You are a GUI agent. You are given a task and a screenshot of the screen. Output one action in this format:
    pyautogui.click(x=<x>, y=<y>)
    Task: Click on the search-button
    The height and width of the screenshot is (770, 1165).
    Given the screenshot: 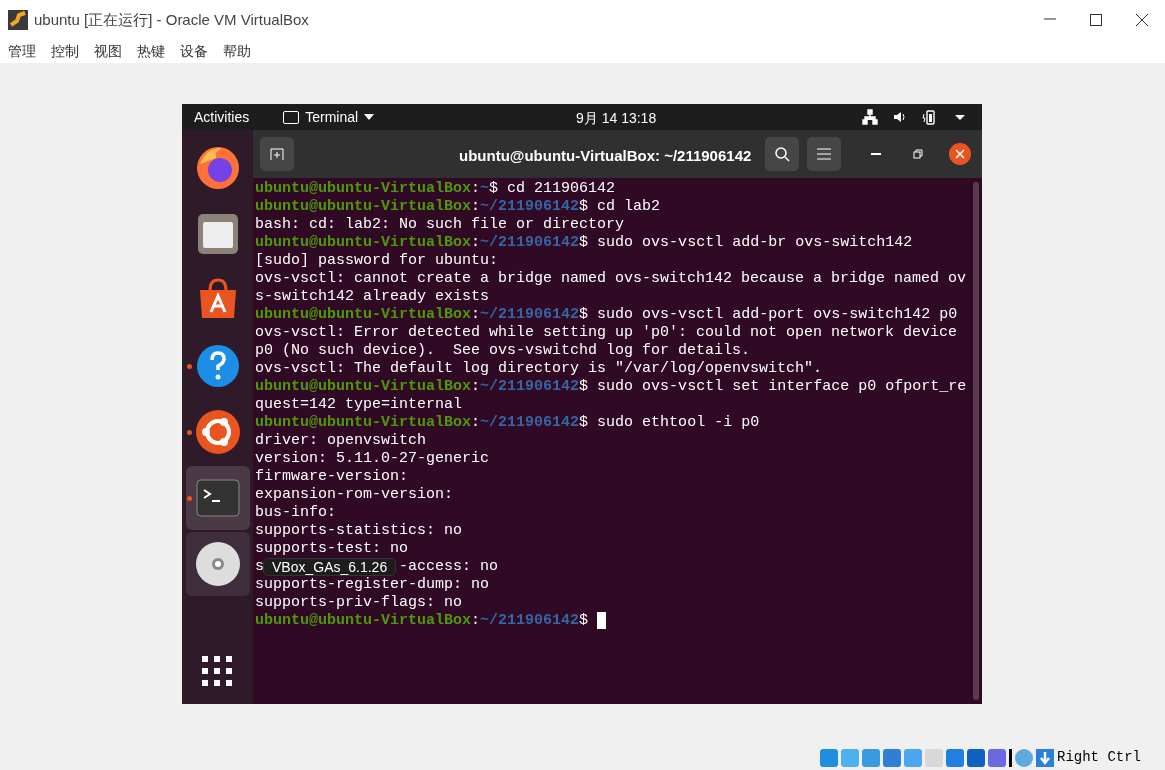 What is the action you would take?
    pyautogui.click(x=782, y=154)
    